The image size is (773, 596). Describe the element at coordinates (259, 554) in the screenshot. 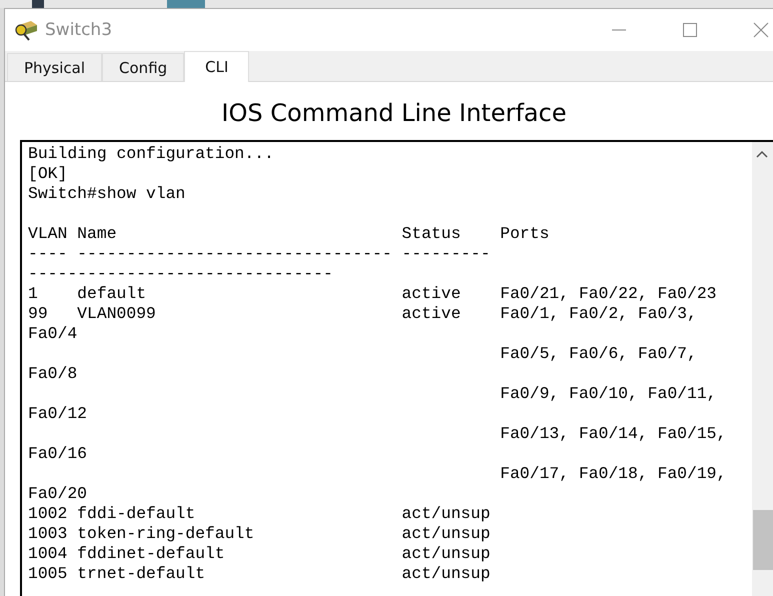

I see `console-line: 1004 fddinet-default act/unsup` at that location.